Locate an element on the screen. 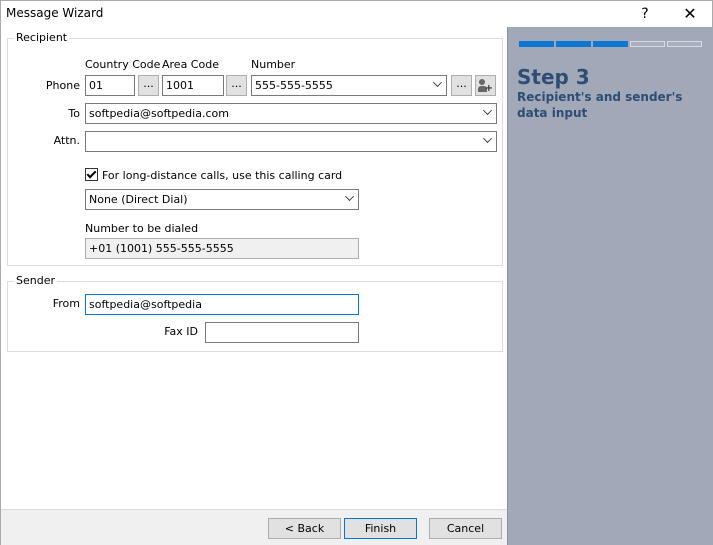 The height and width of the screenshot is (545, 713). to-label: To is located at coordinates (74, 113).